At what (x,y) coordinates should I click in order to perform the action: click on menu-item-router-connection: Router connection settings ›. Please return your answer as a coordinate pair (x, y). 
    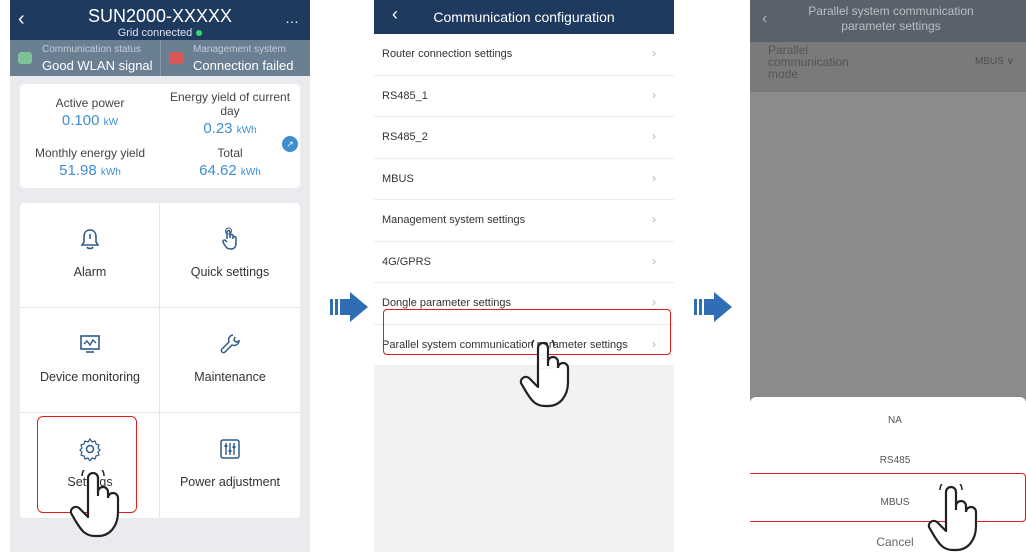
    Looking at the image, I should click on (524, 55).